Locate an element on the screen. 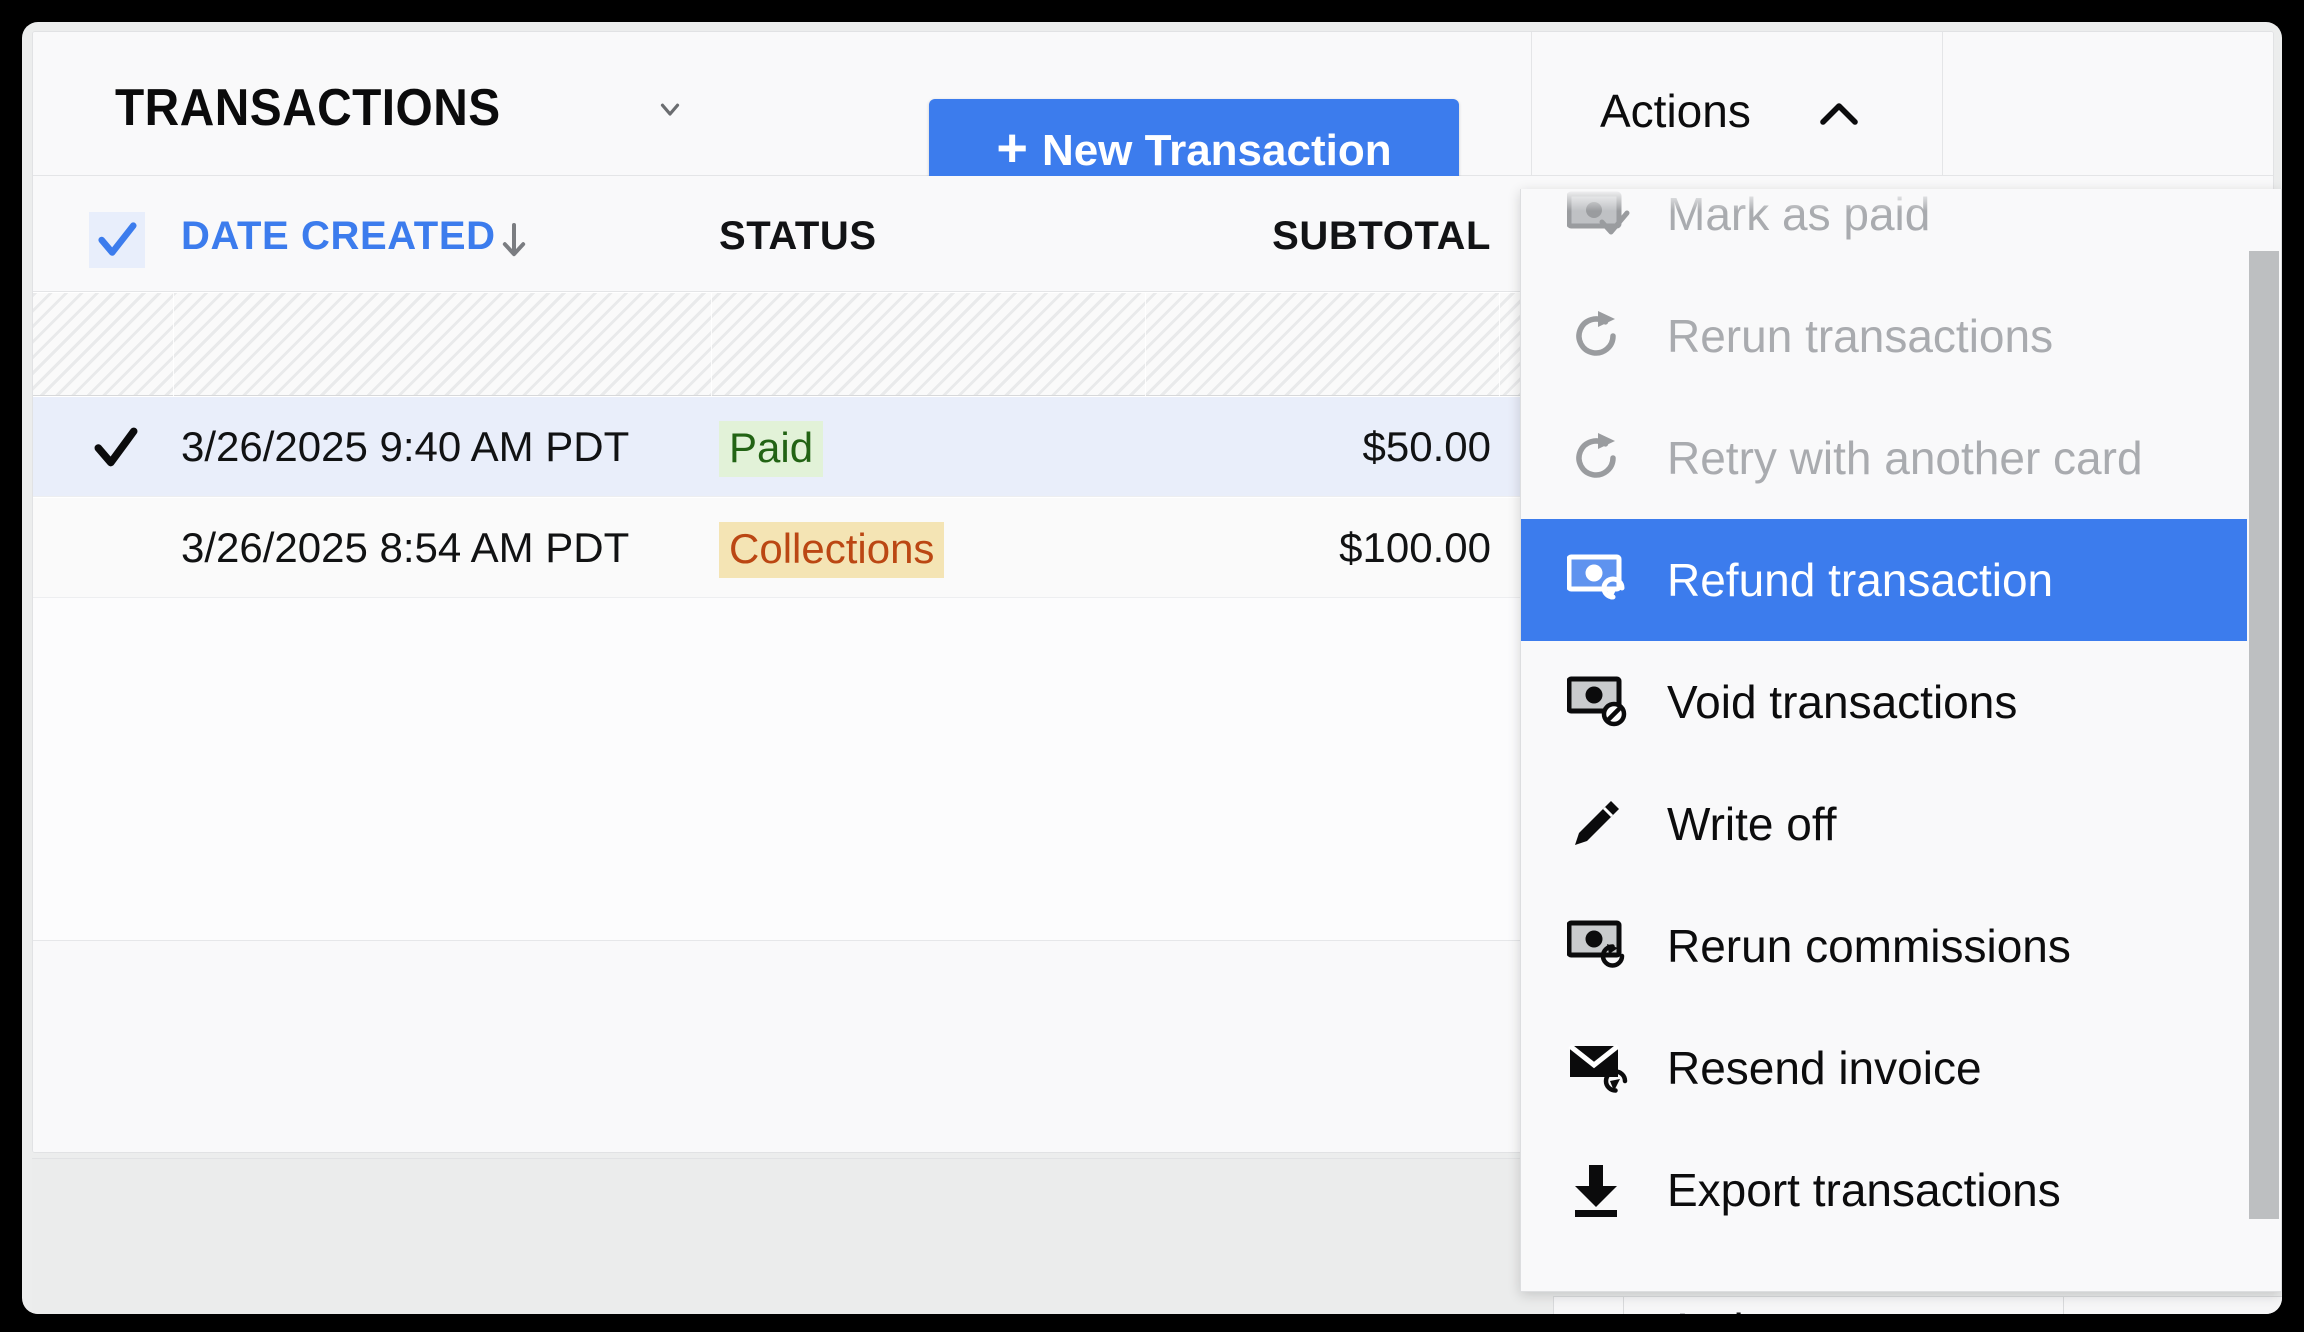  menu-scrollbar-thumb is located at coordinates (2264, 735).